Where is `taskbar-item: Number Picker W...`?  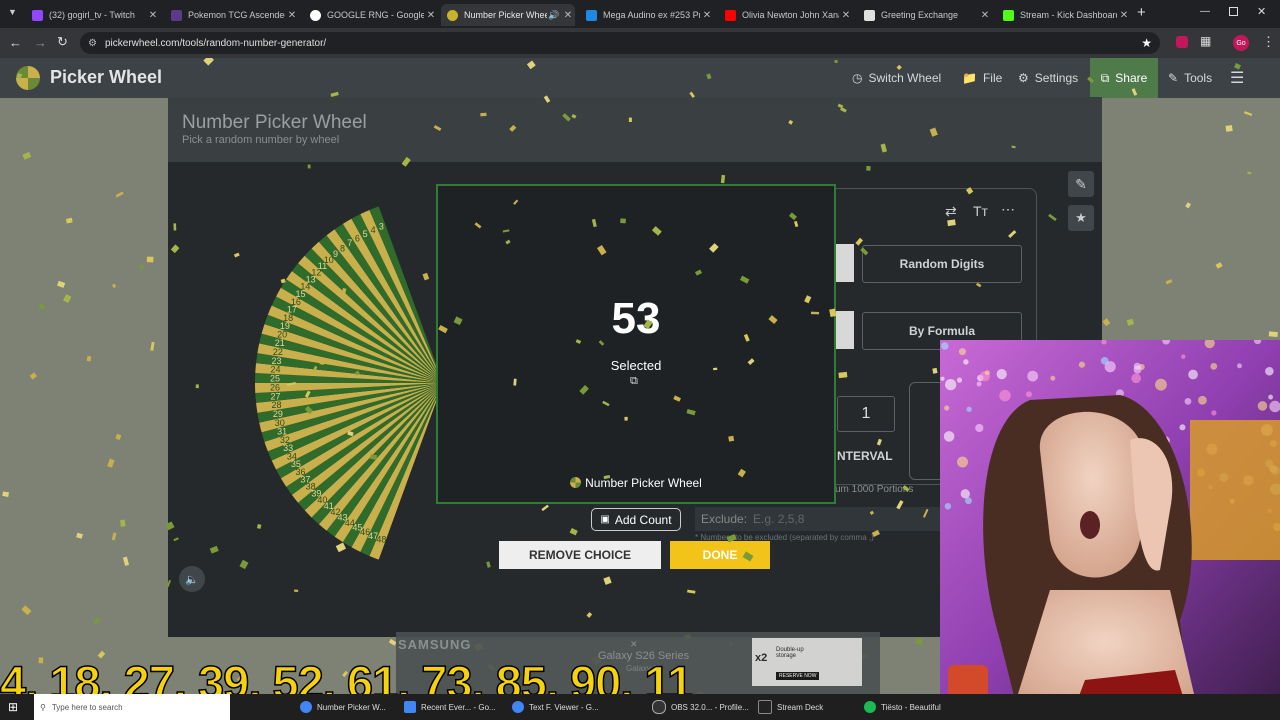
taskbar-item: Number Picker W... is located at coordinates (345, 707).